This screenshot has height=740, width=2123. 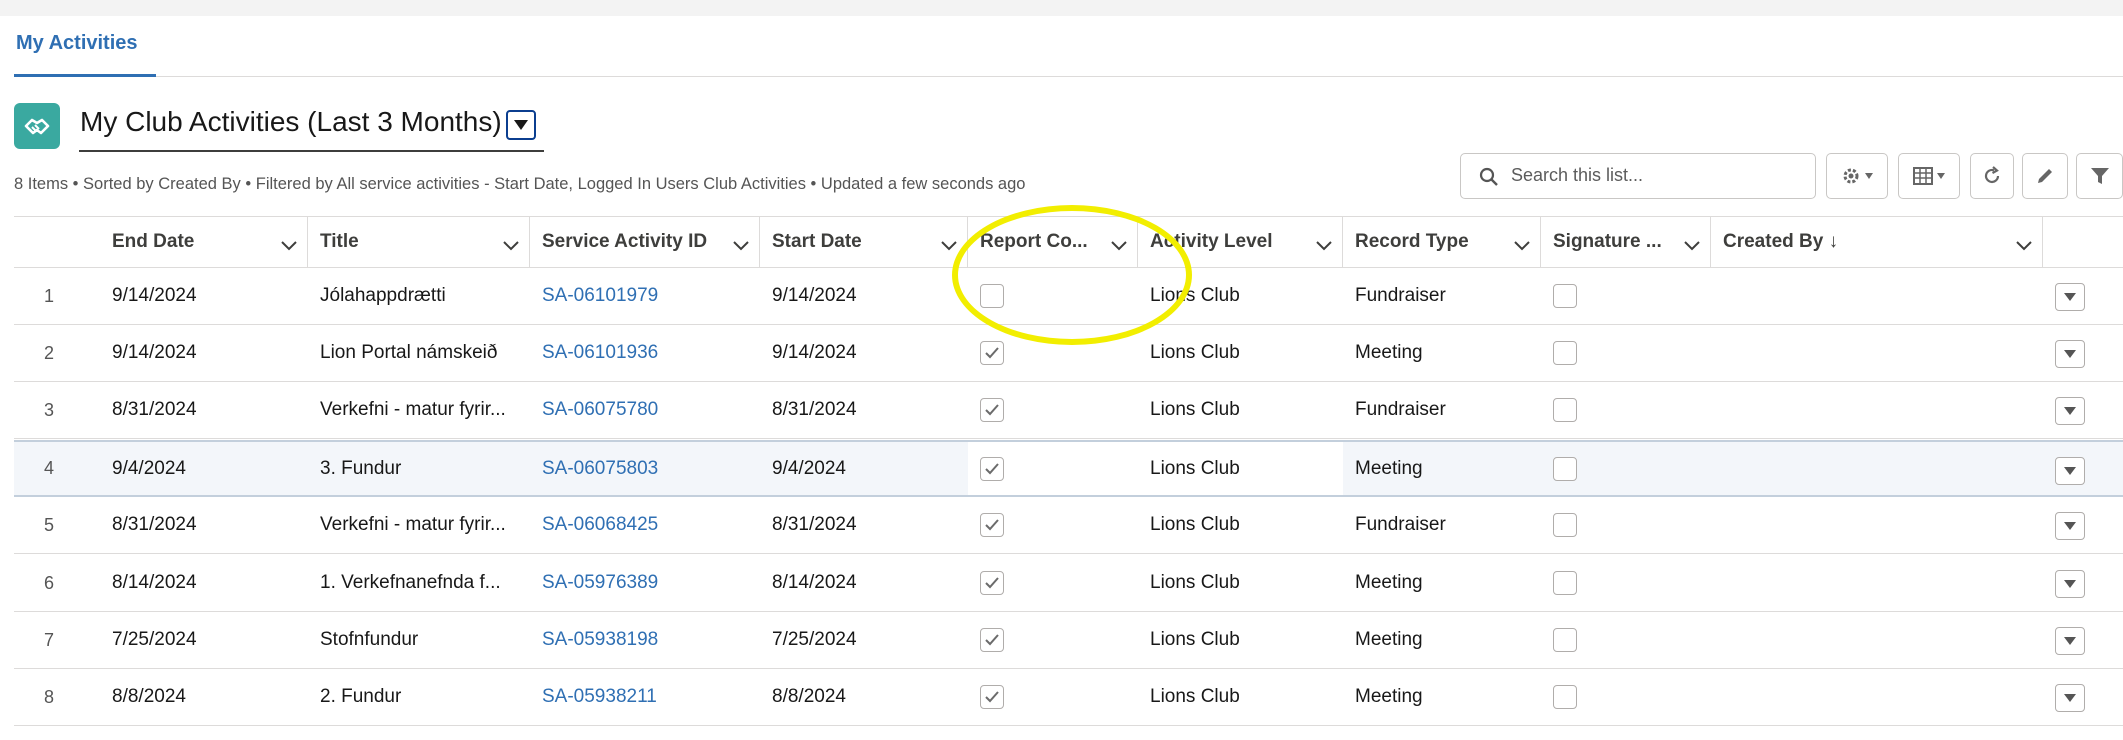 I want to click on id-cell: SA-06101936, so click(x=600, y=353).